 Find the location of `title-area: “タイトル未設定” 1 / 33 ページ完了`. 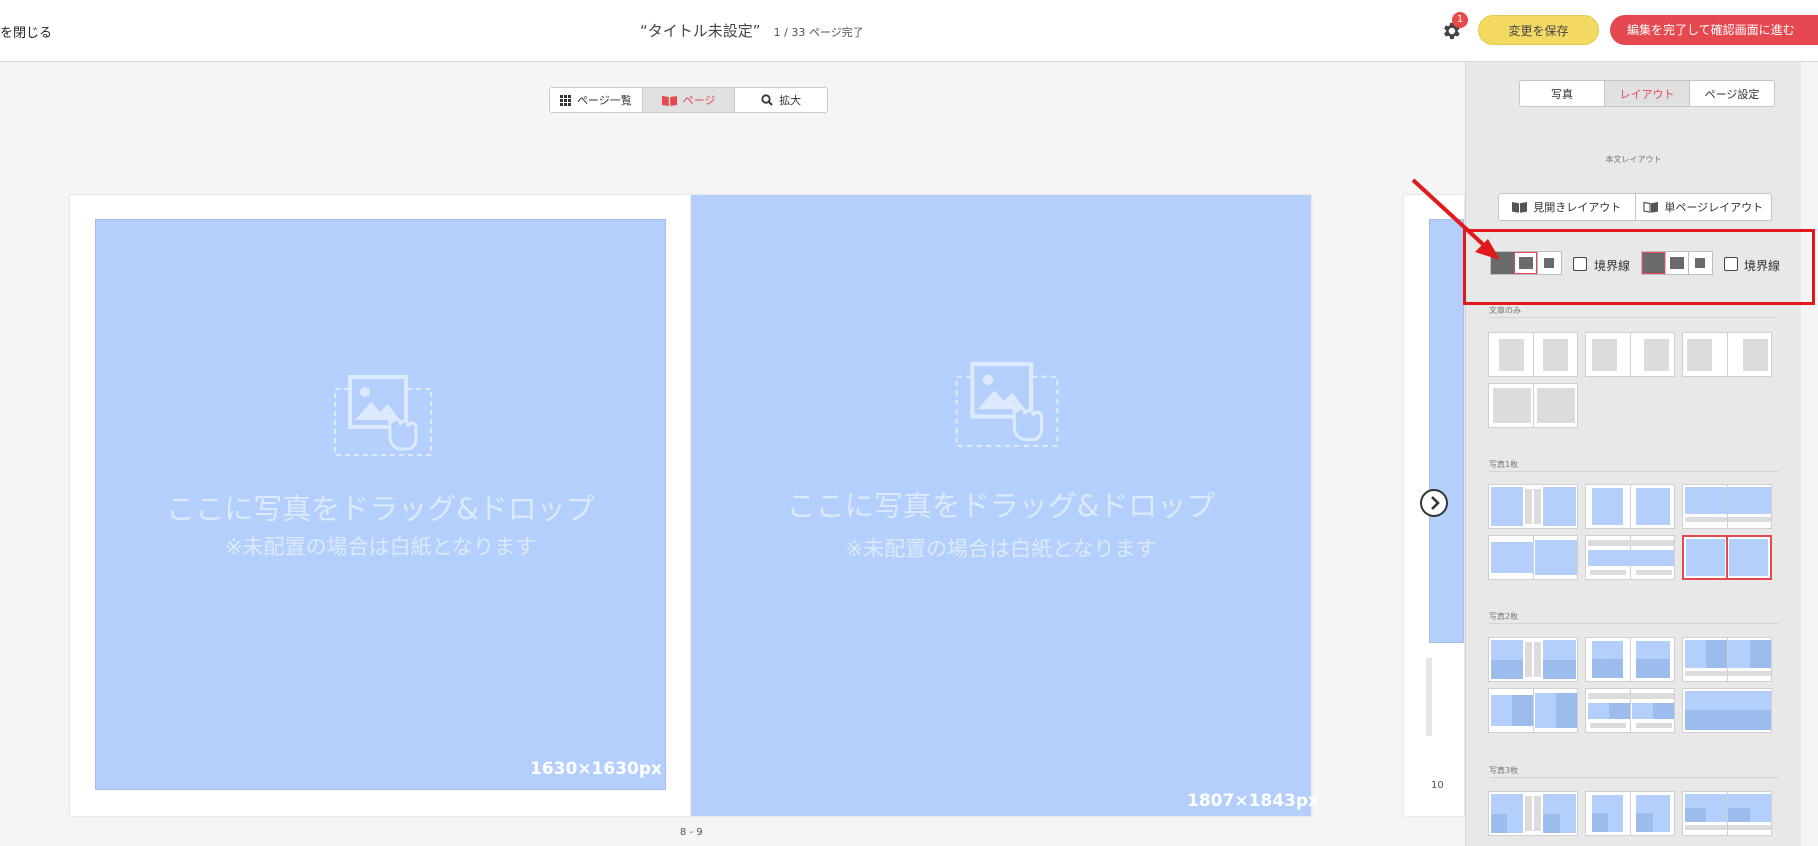

title-area: “タイトル未設定” 1 / 33 ページ完了 is located at coordinates (752, 30).